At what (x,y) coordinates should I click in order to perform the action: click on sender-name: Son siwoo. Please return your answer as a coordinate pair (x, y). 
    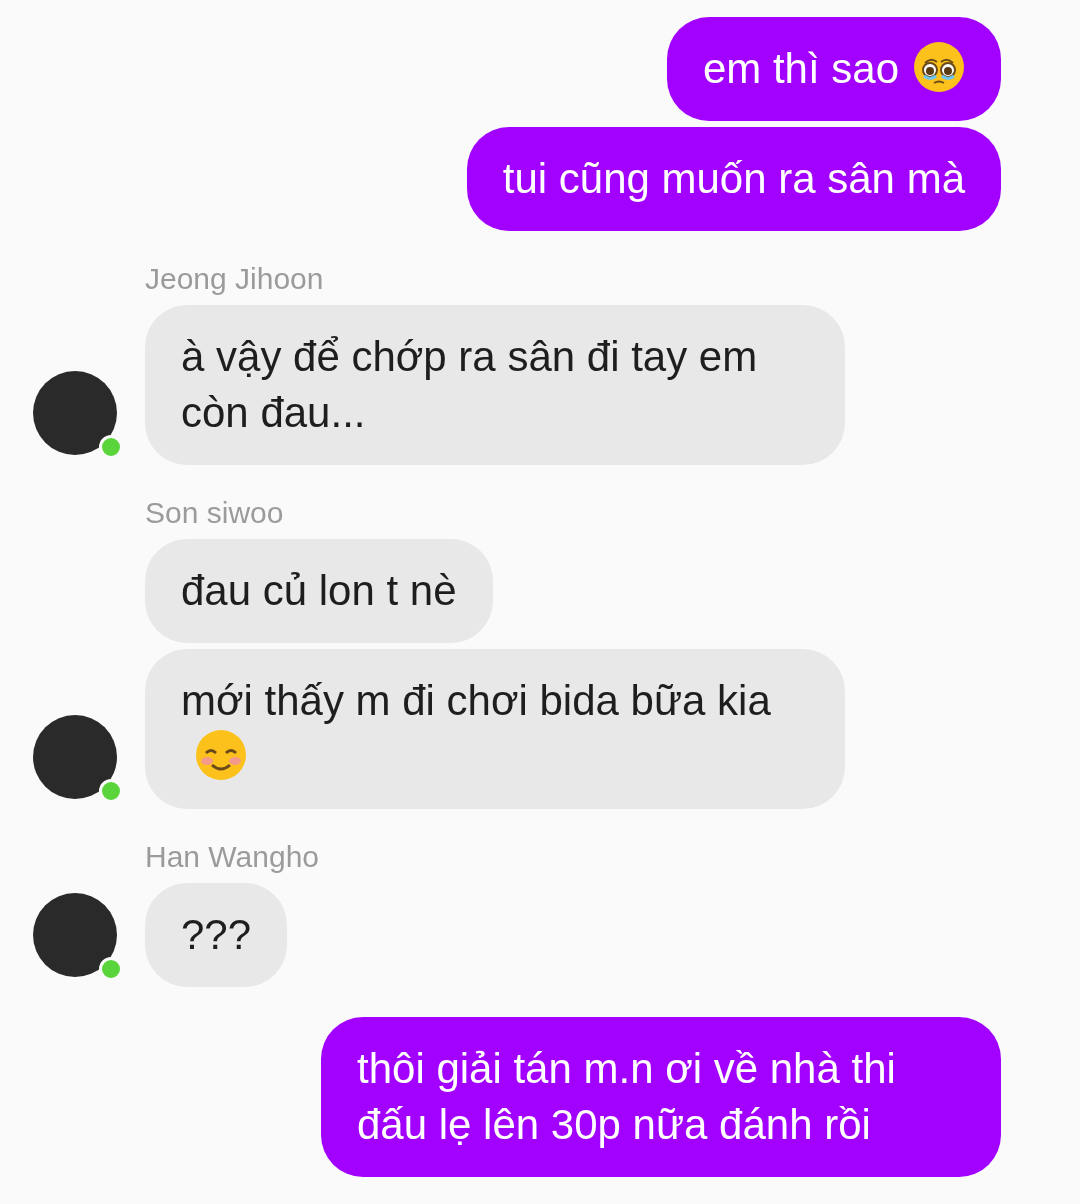
    Looking at the image, I should click on (214, 513).